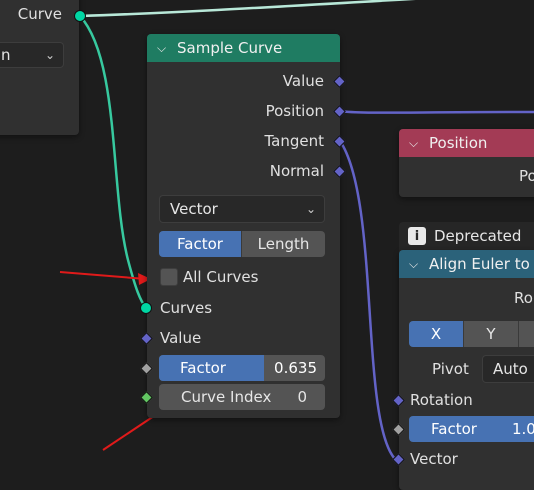 The image size is (534, 490). What do you see at coordinates (113, 162) in the screenshot?
I see `link-curve-to-curves` at bounding box center [113, 162].